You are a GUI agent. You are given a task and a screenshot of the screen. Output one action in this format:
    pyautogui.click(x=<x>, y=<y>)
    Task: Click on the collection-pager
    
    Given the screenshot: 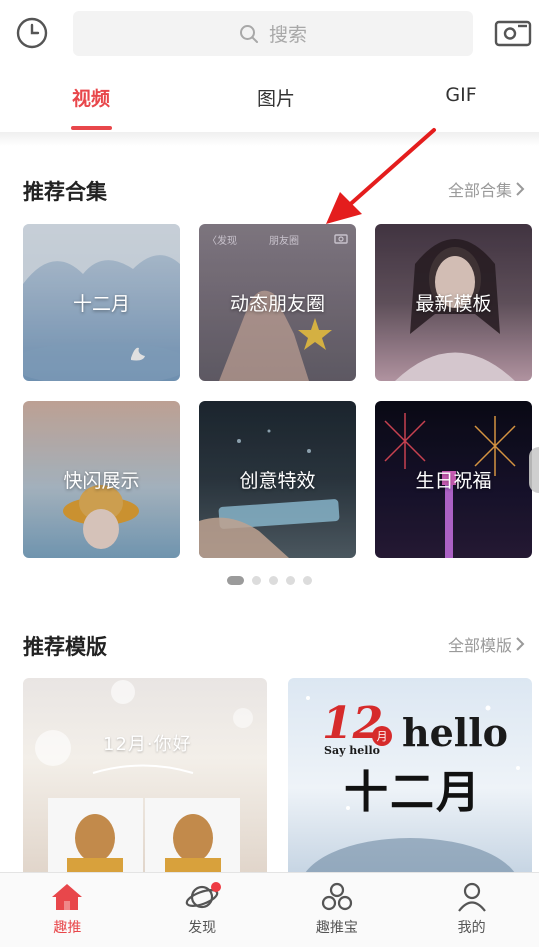 What is the action you would take?
    pyautogui.click(x=269, y=580)
    